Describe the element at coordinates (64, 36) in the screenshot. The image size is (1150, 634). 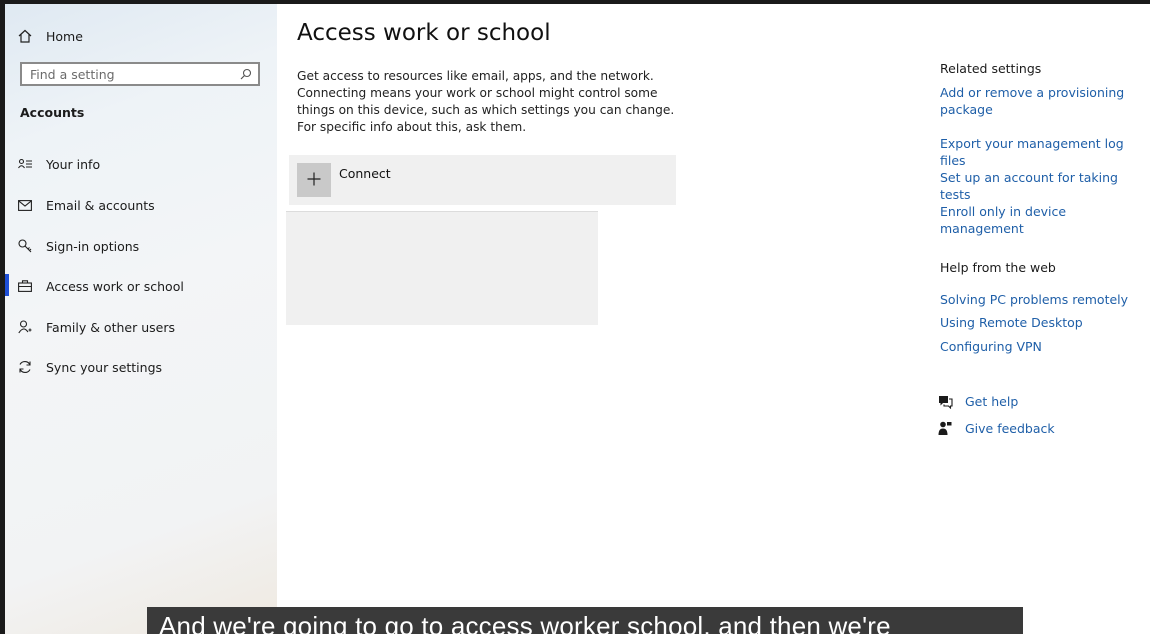
I see `home-label: Home` at that location.